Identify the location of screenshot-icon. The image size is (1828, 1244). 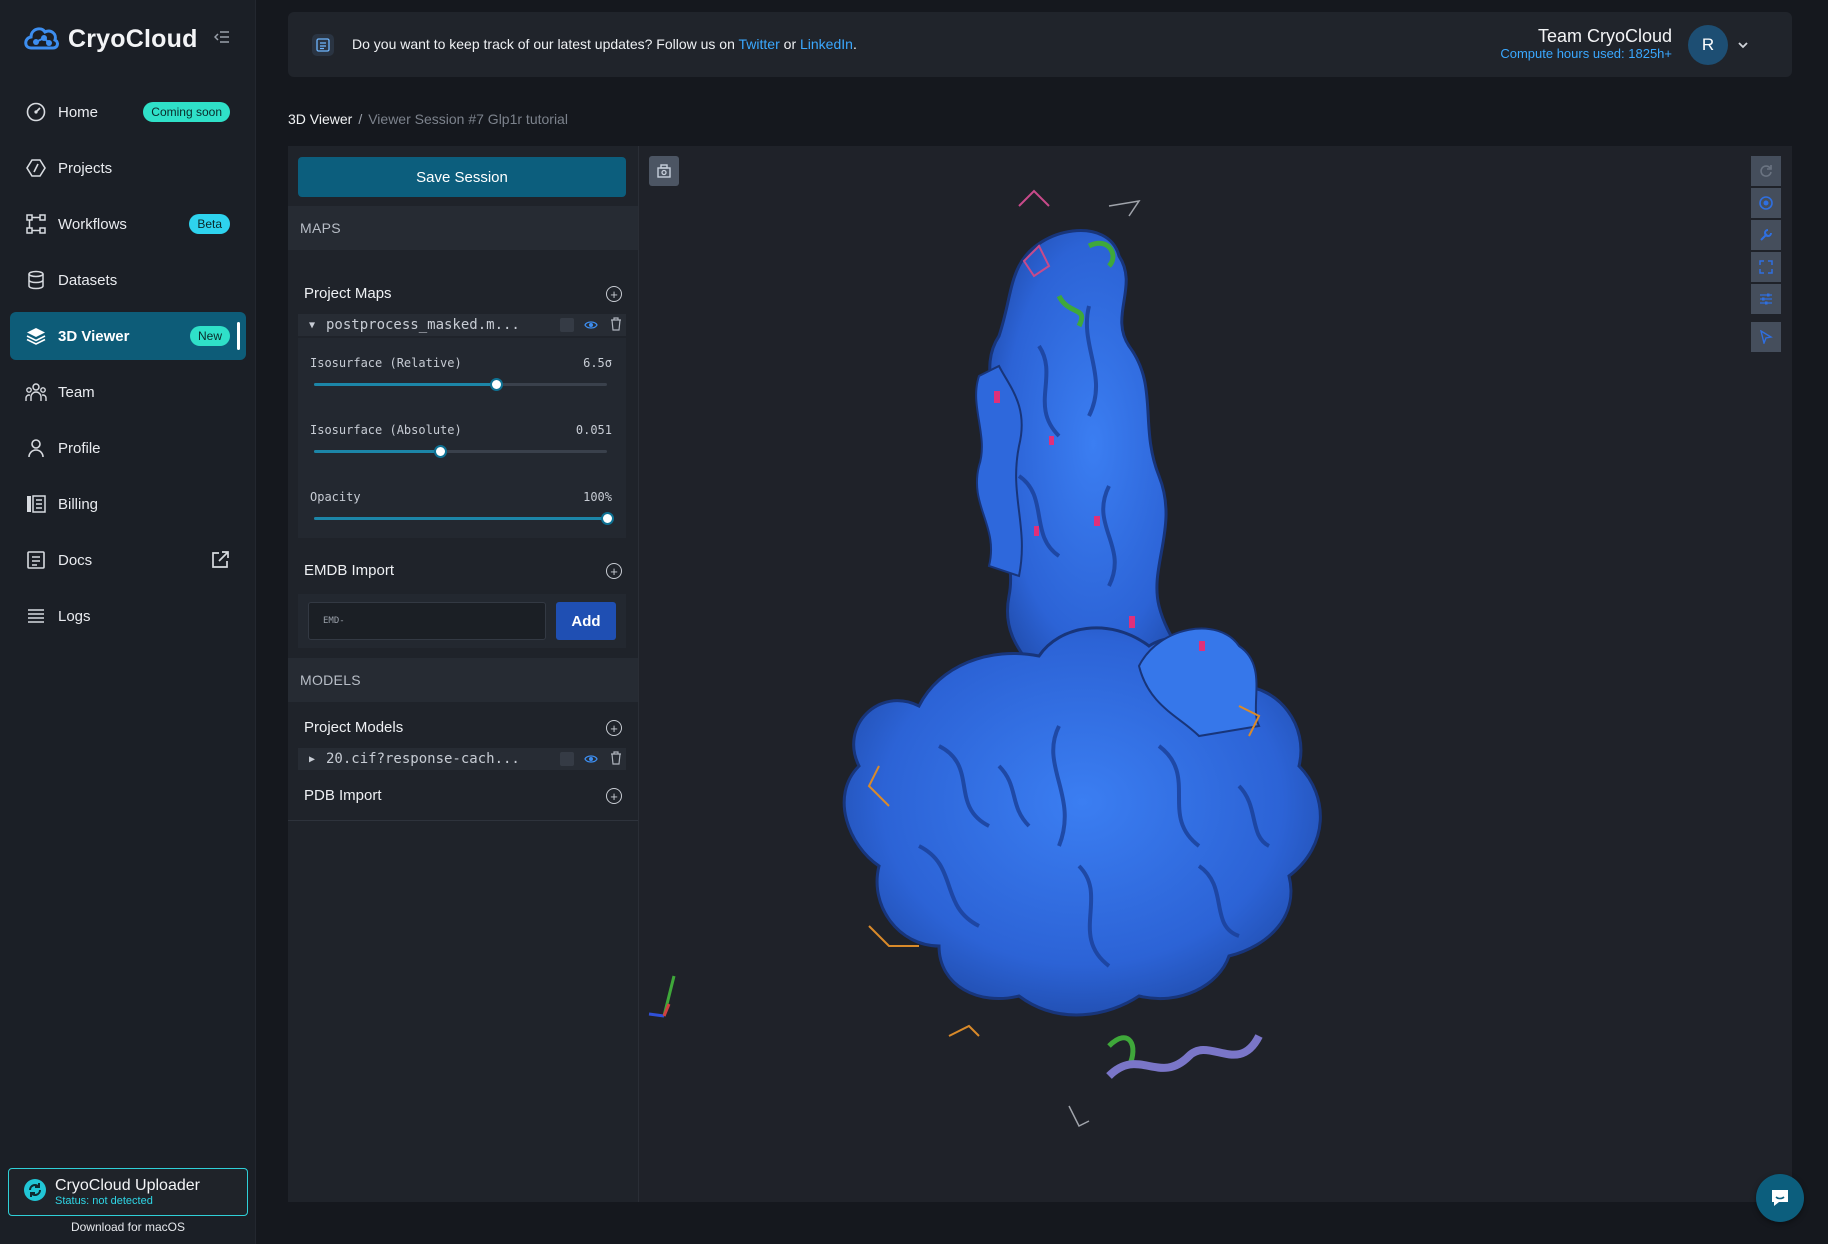
(664, 171).